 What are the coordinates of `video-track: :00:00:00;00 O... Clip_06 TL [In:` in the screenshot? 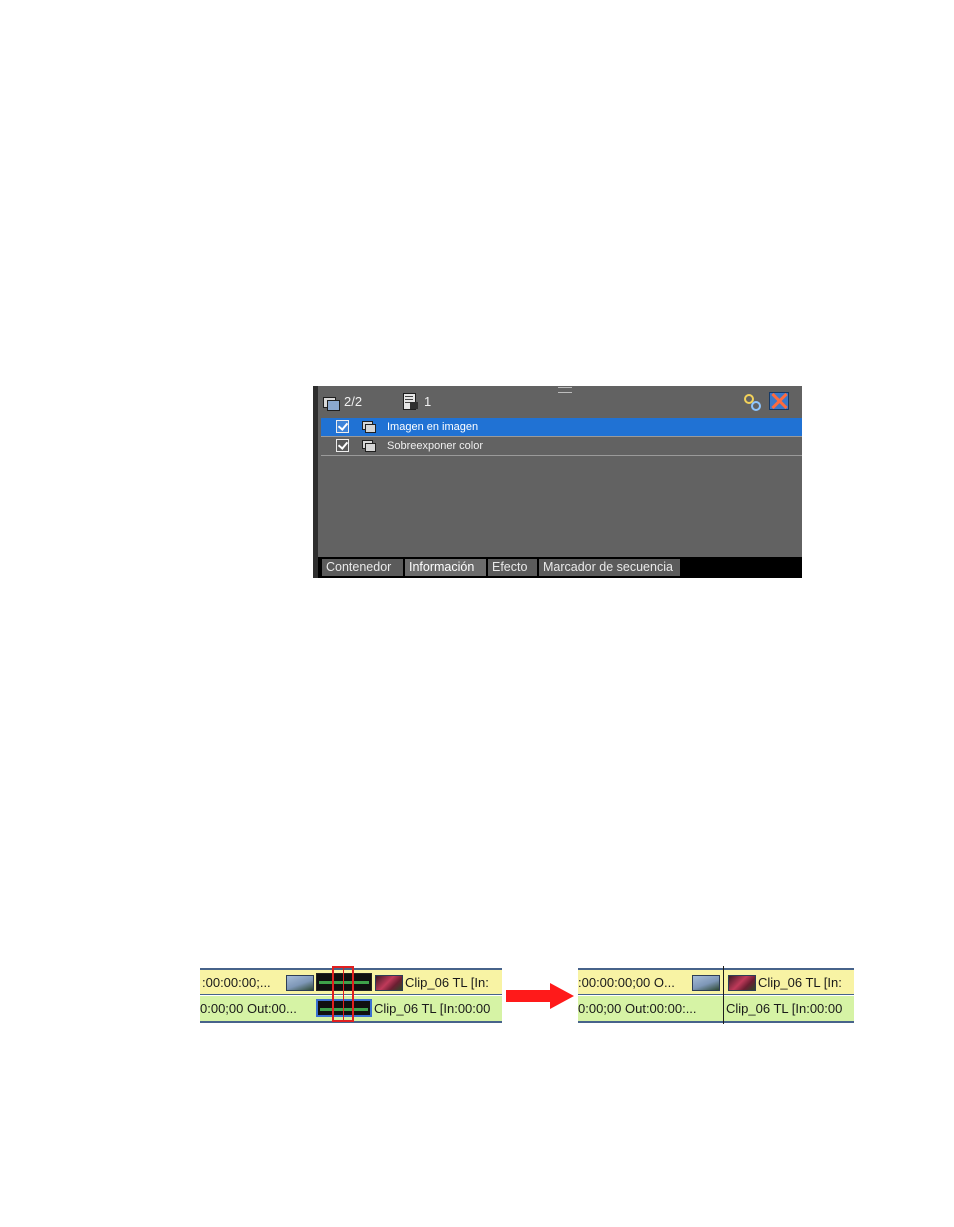 It's located at (716, 981).